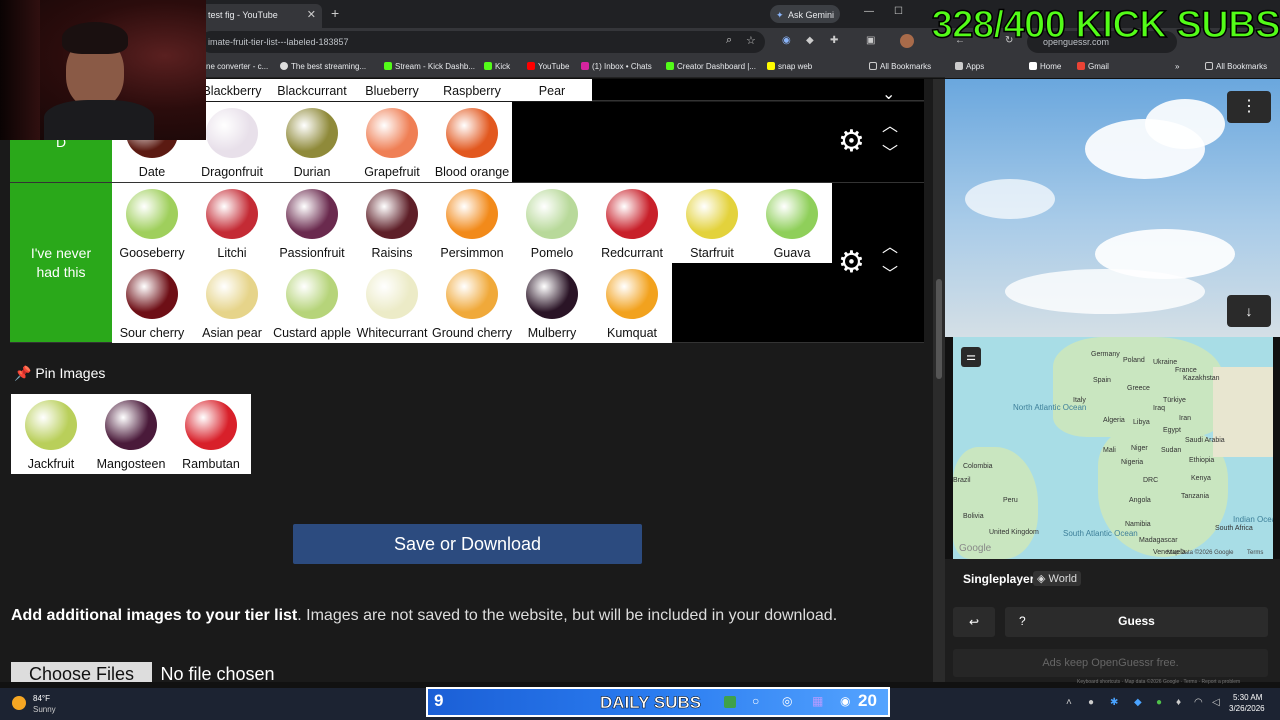 The height and width of the screenshot is (720, 1280). Describe the element at coordinates (632, 303) in the screenshot. I see `fruit-tile: Kumquat` at that location.